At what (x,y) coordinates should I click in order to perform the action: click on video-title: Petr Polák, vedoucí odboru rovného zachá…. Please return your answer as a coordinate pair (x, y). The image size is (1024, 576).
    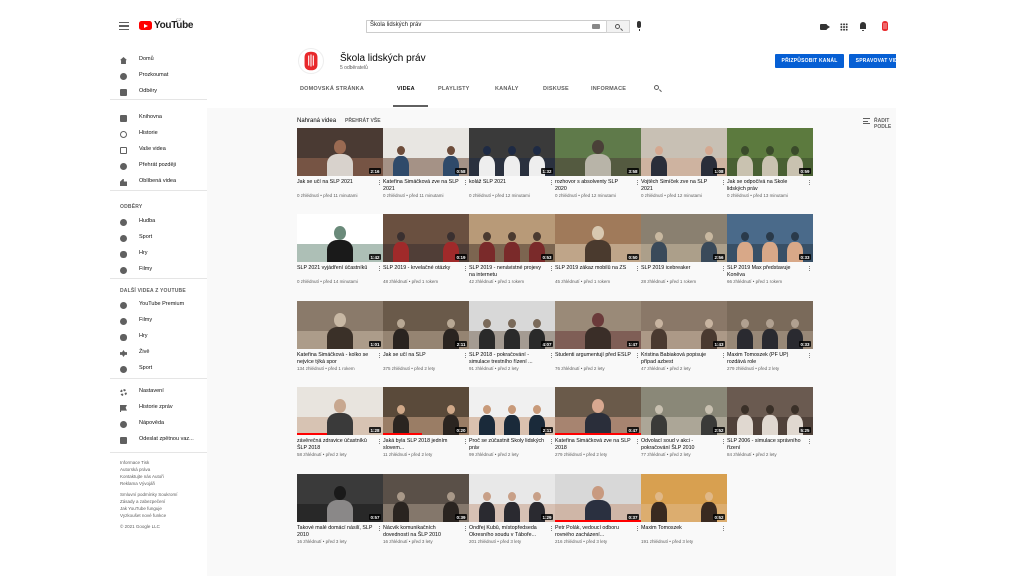
    Looking at the image, I should click on (593, 532).